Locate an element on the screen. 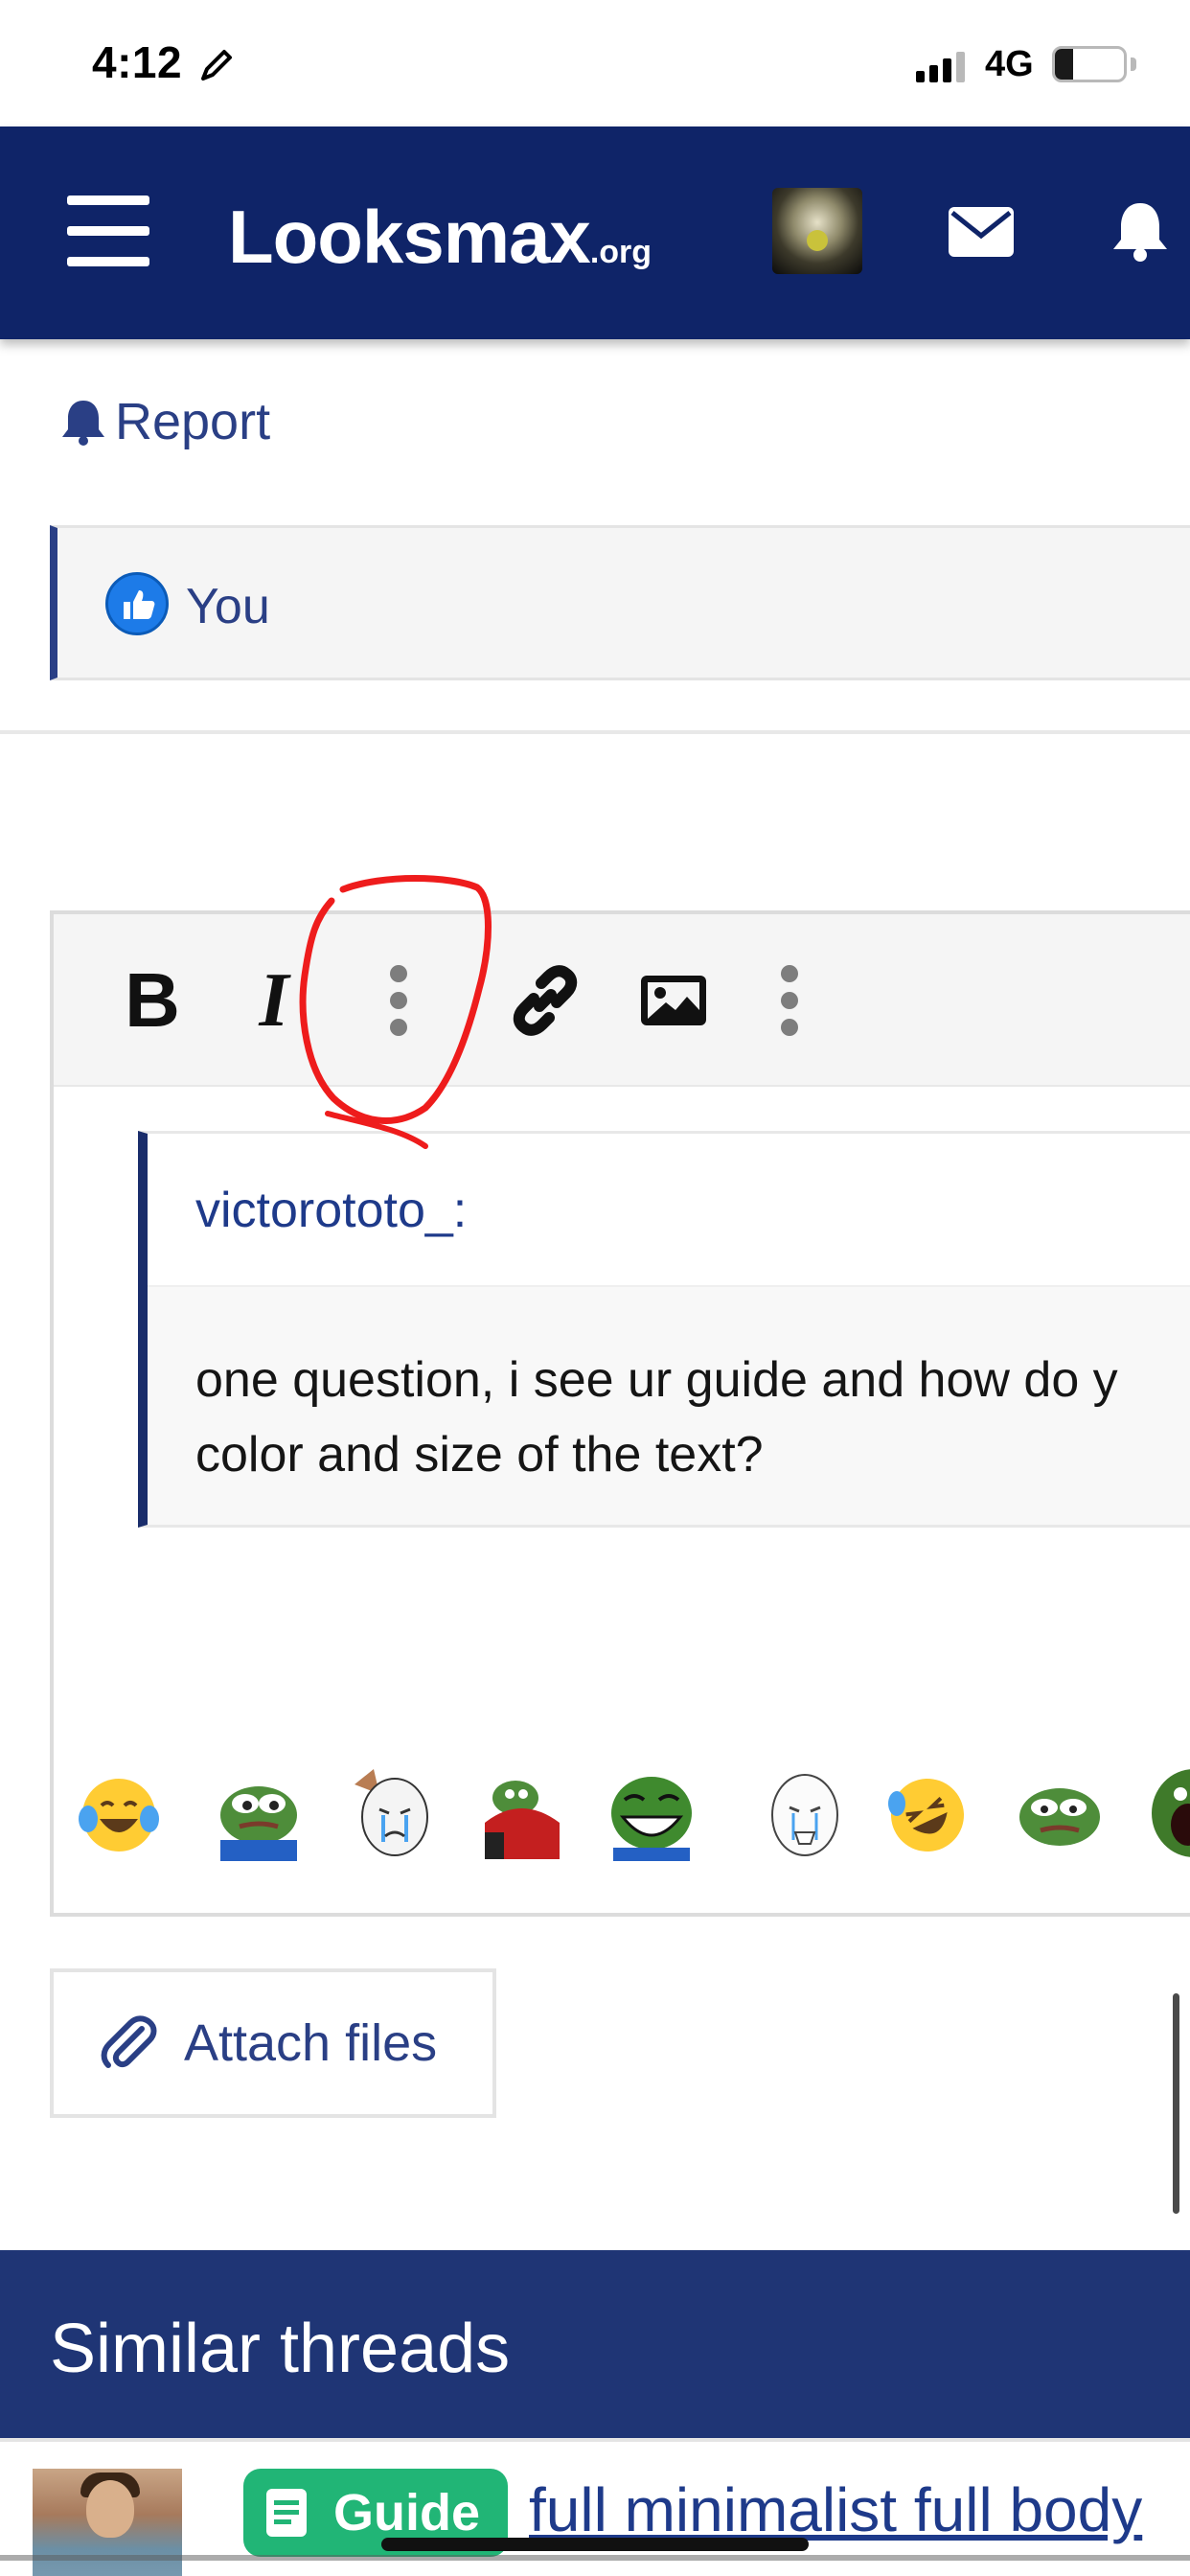  quote-author: victorototo_: is located at coordinates (331, 1210).